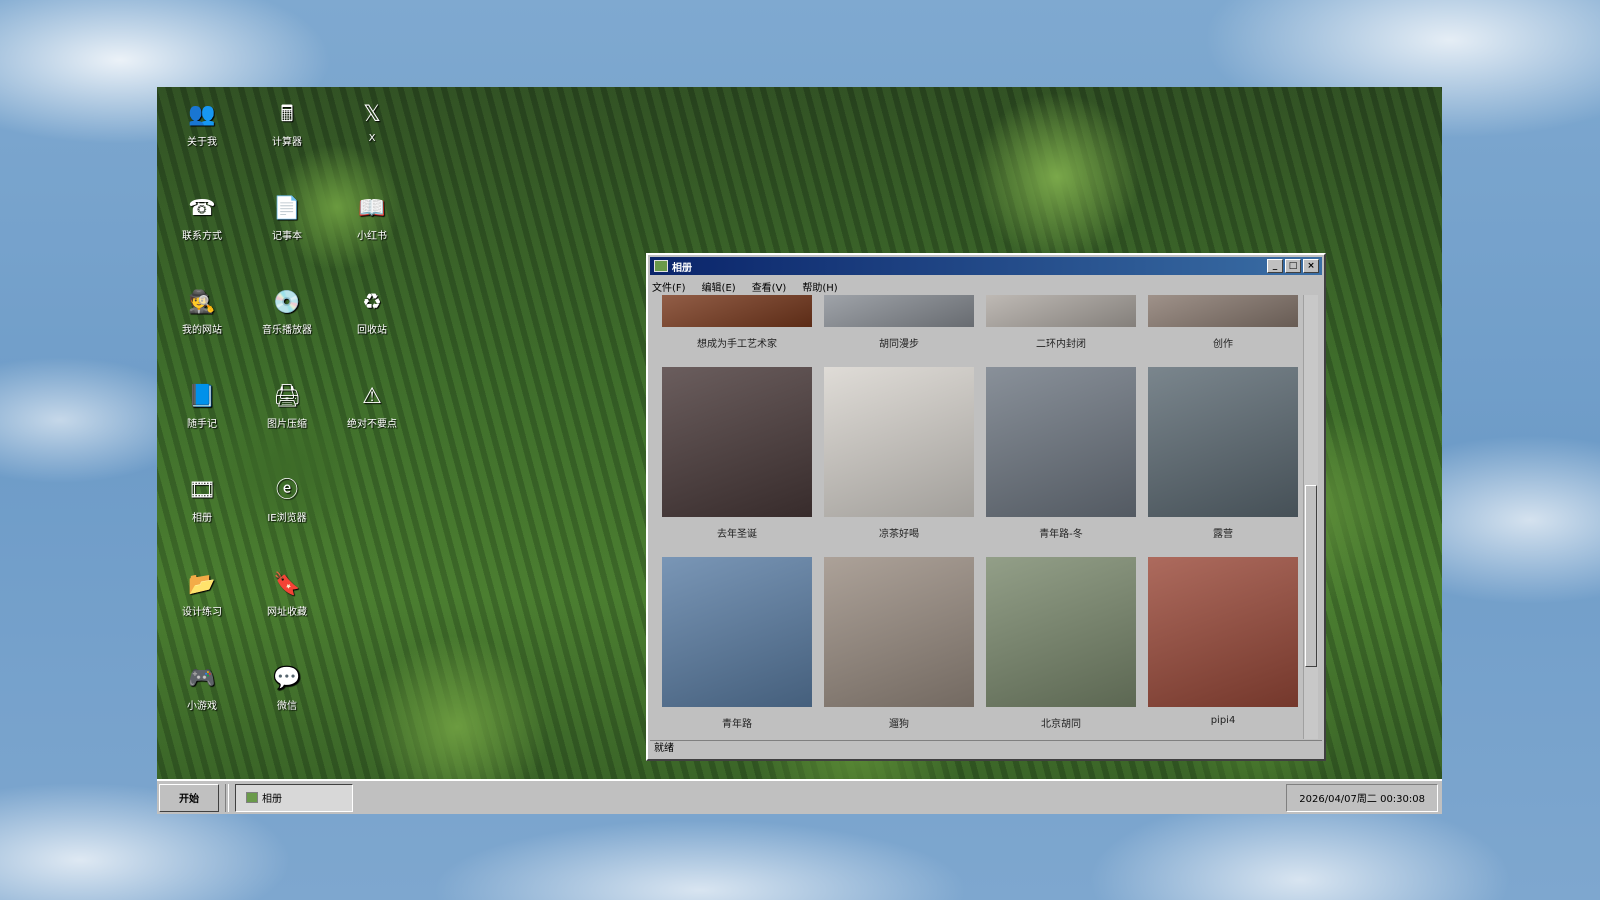 This screenshot has width=1600, height=900. I want to click on desktop-icon-x: 𝕏X, so click(372, 122).